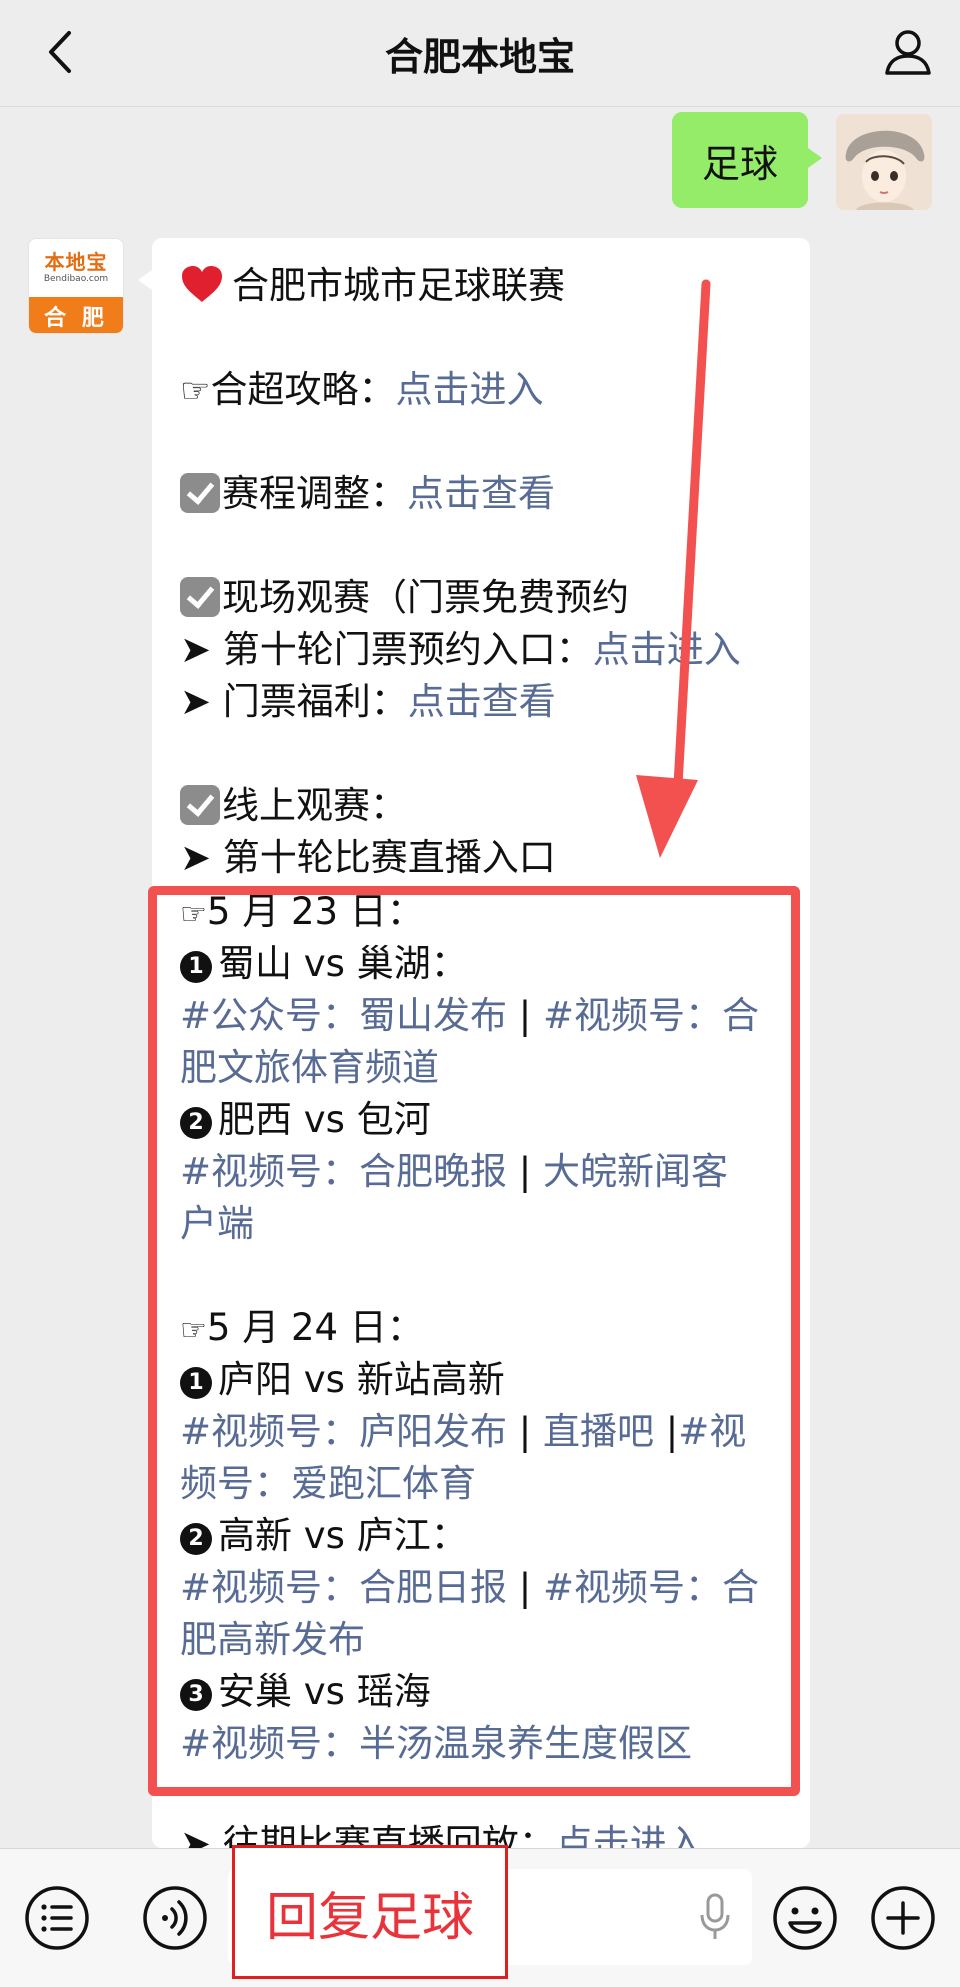  What do you see at coordinates (481, 493) in the screenshot?
I see `schedule-link: 点击查看` at bounding box center [481, 493].